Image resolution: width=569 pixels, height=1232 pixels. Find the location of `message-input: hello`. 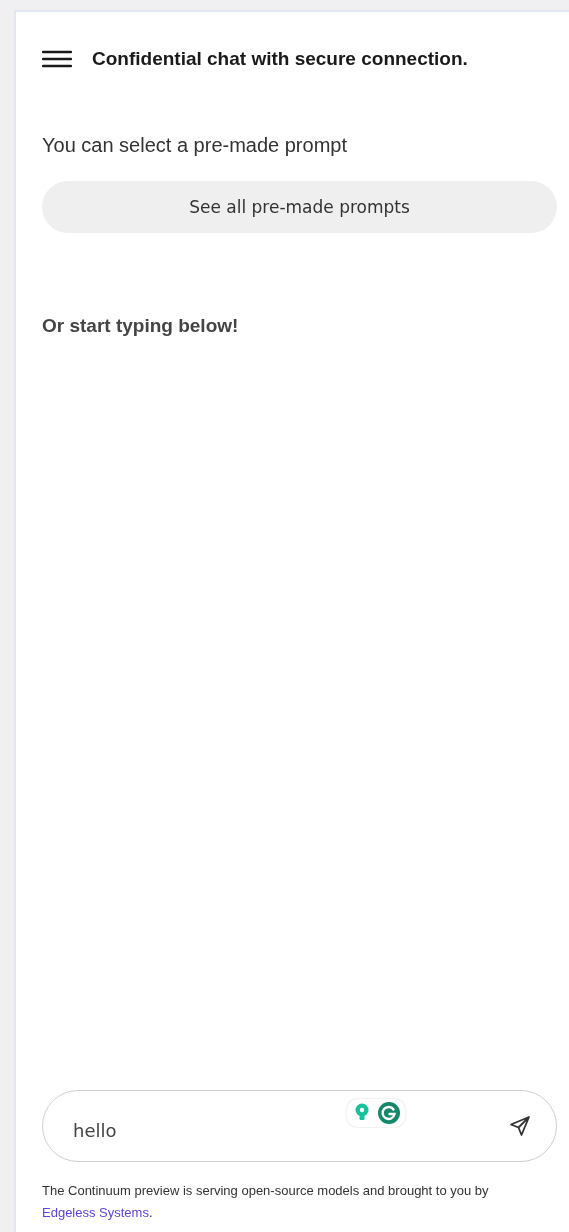

message-input: hello is located at coordinates (289, 1130).